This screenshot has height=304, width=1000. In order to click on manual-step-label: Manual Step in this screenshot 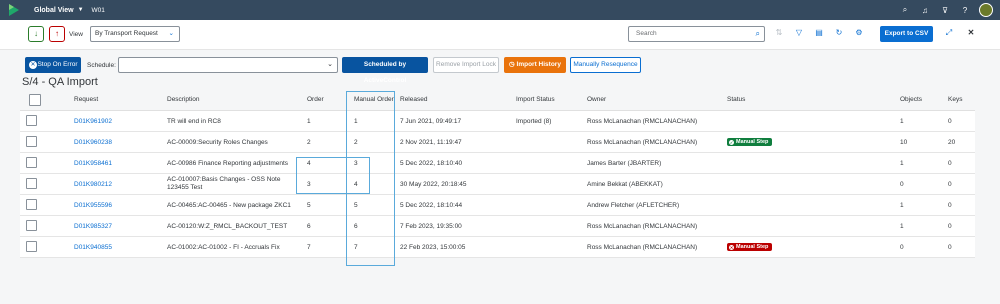, I will do `click(752, 247)`.